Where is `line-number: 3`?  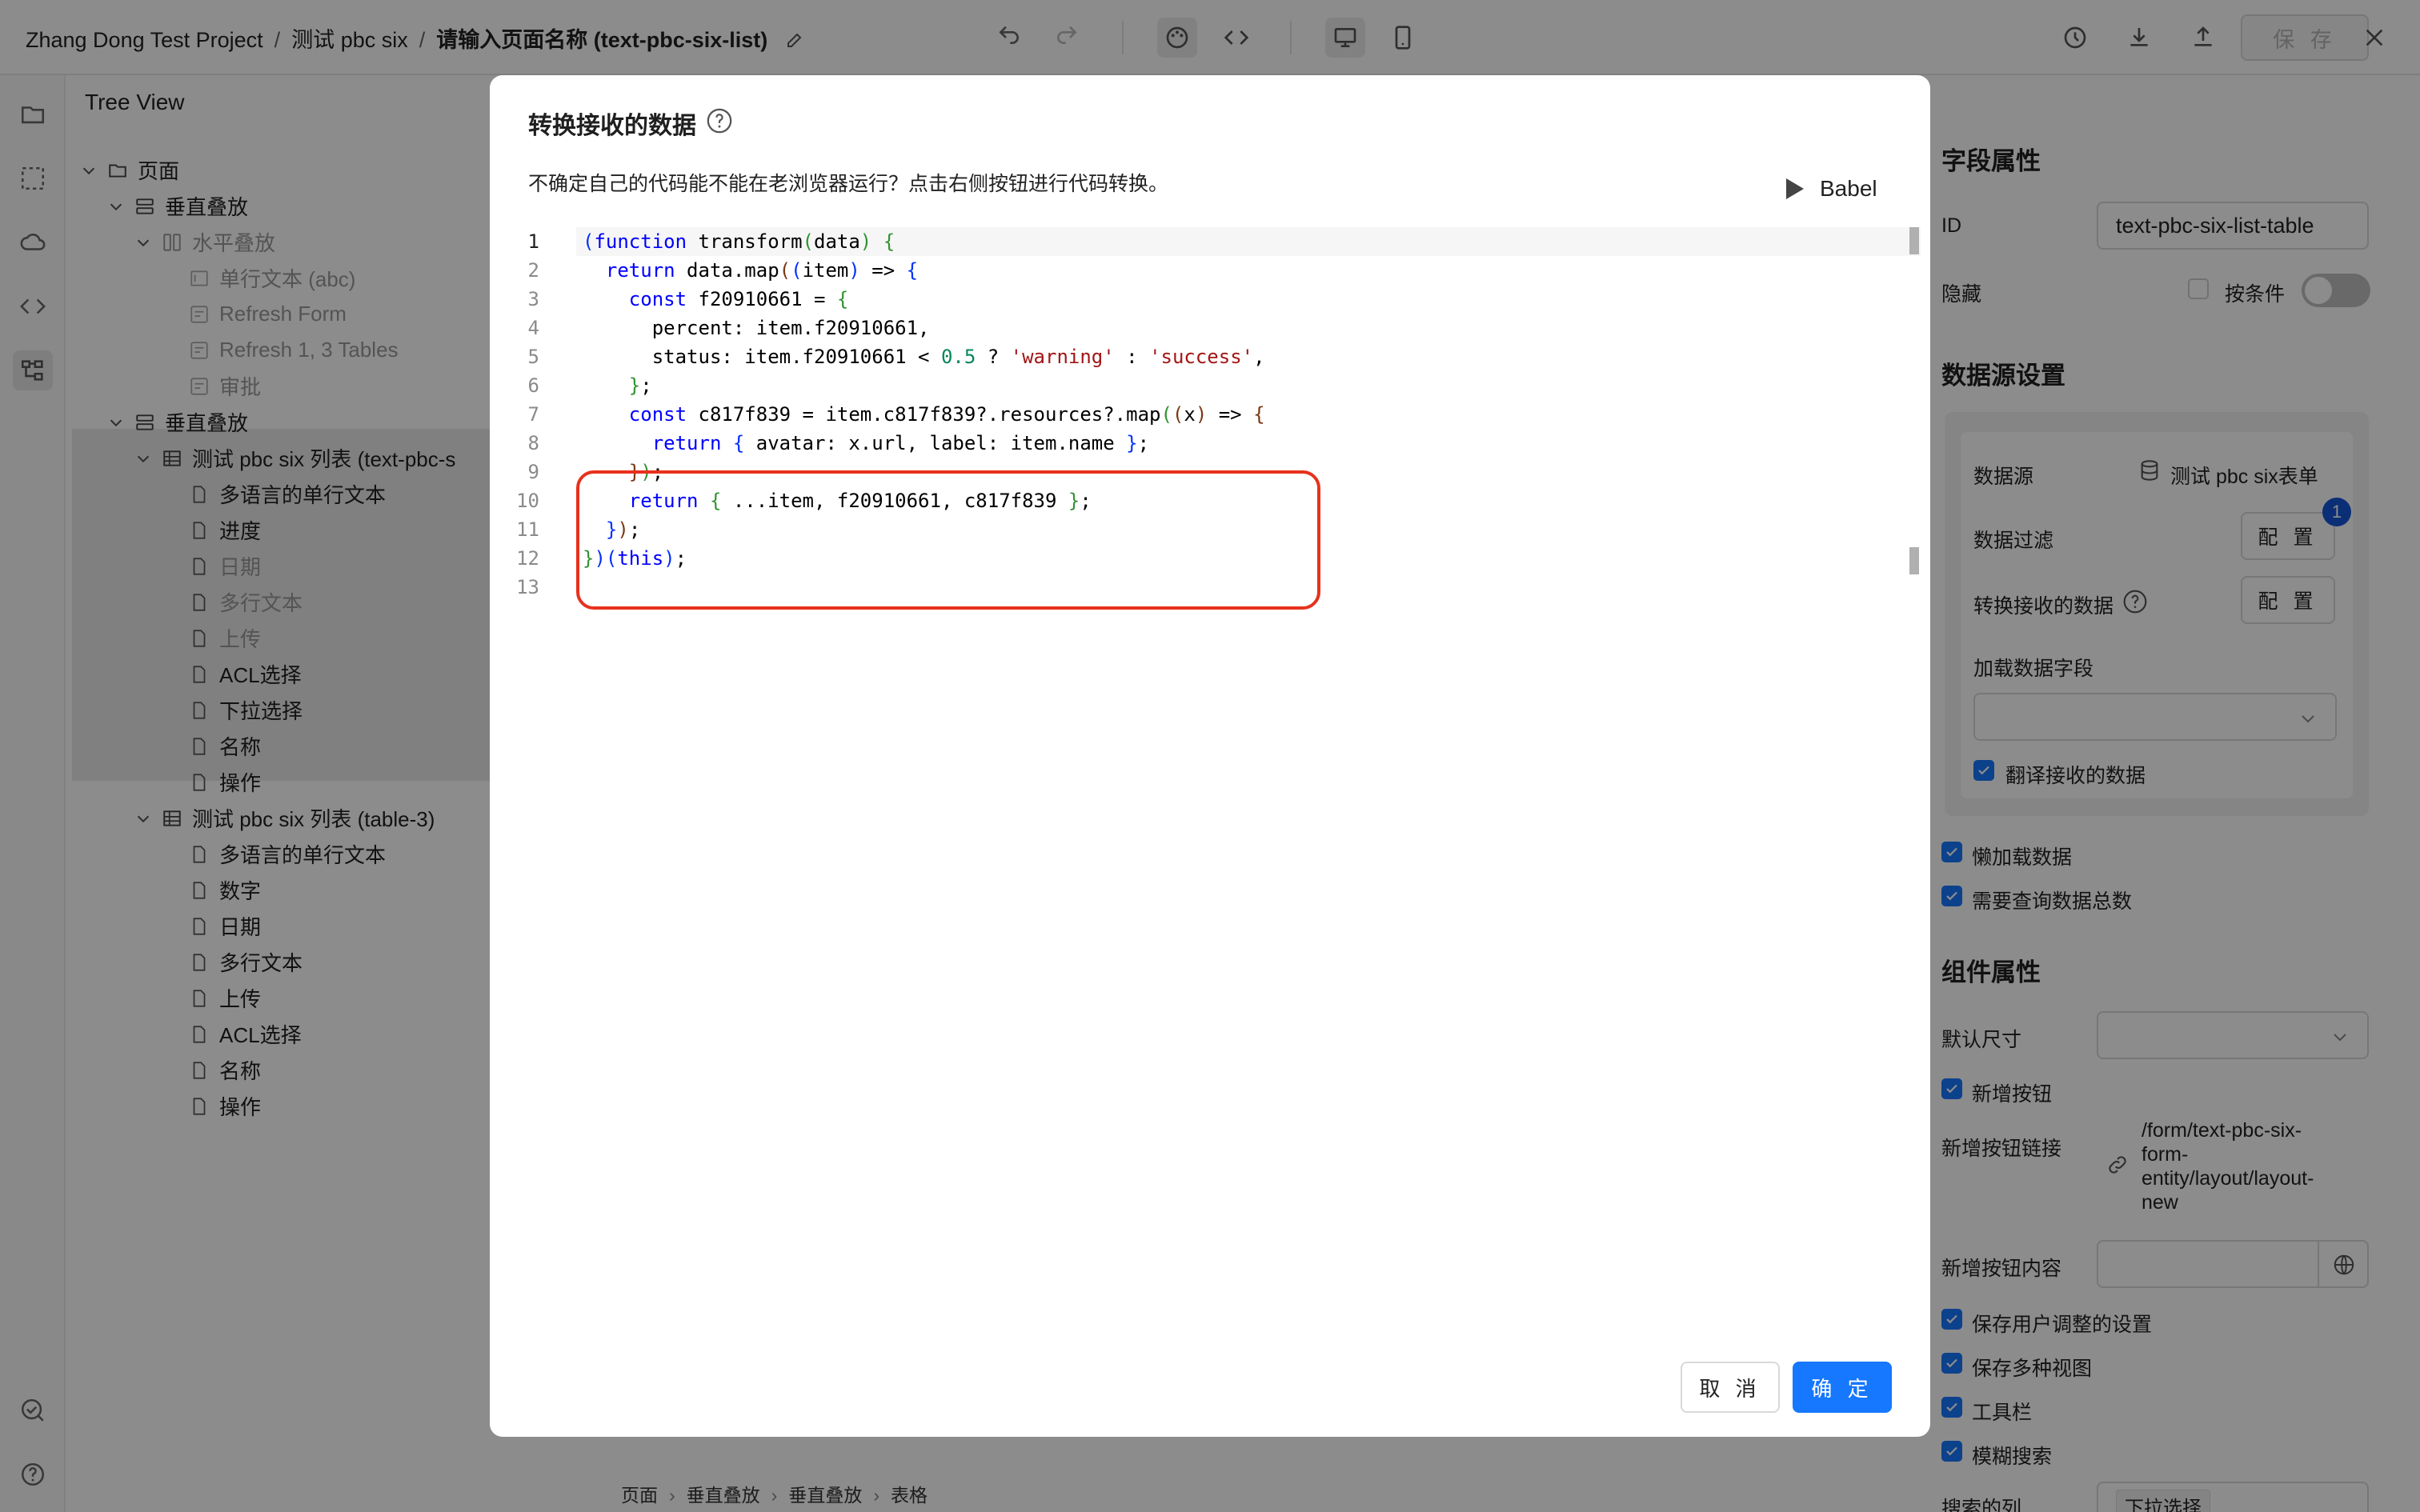 line-number: 3 is located at coordinates (533, 299).